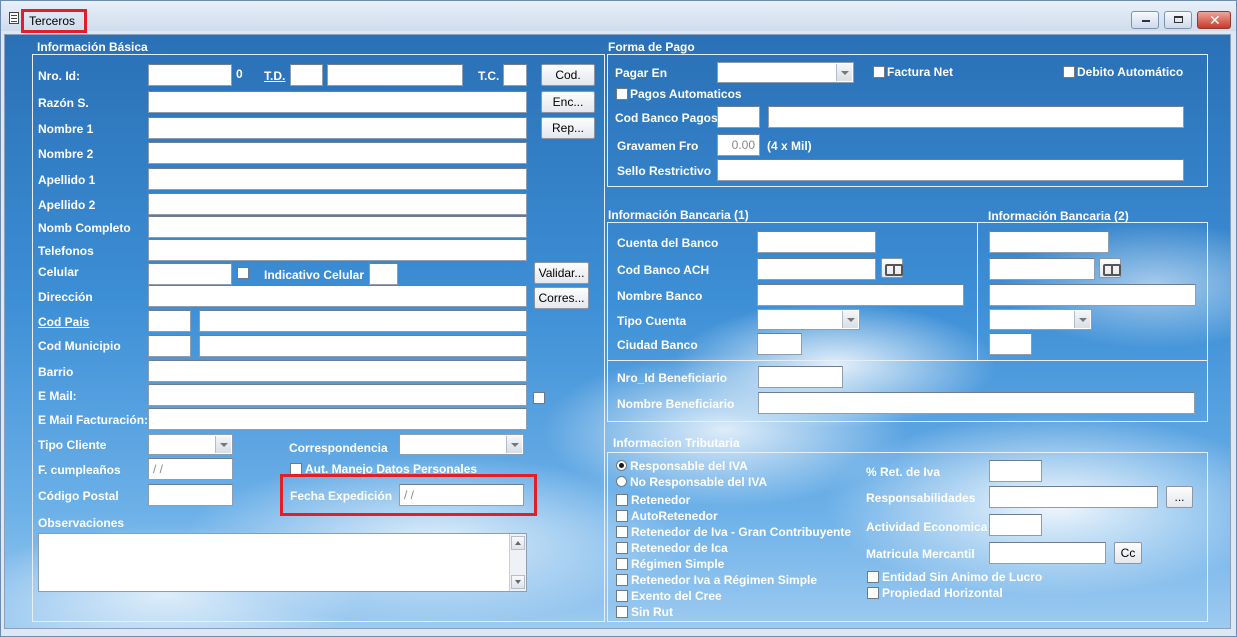 The width and height of the screenshot is (1237, 637). What do you see at coordinates (190, 444) in the screenshot?
I see `tipo-cliente-select` at bounding box center [190, 444].